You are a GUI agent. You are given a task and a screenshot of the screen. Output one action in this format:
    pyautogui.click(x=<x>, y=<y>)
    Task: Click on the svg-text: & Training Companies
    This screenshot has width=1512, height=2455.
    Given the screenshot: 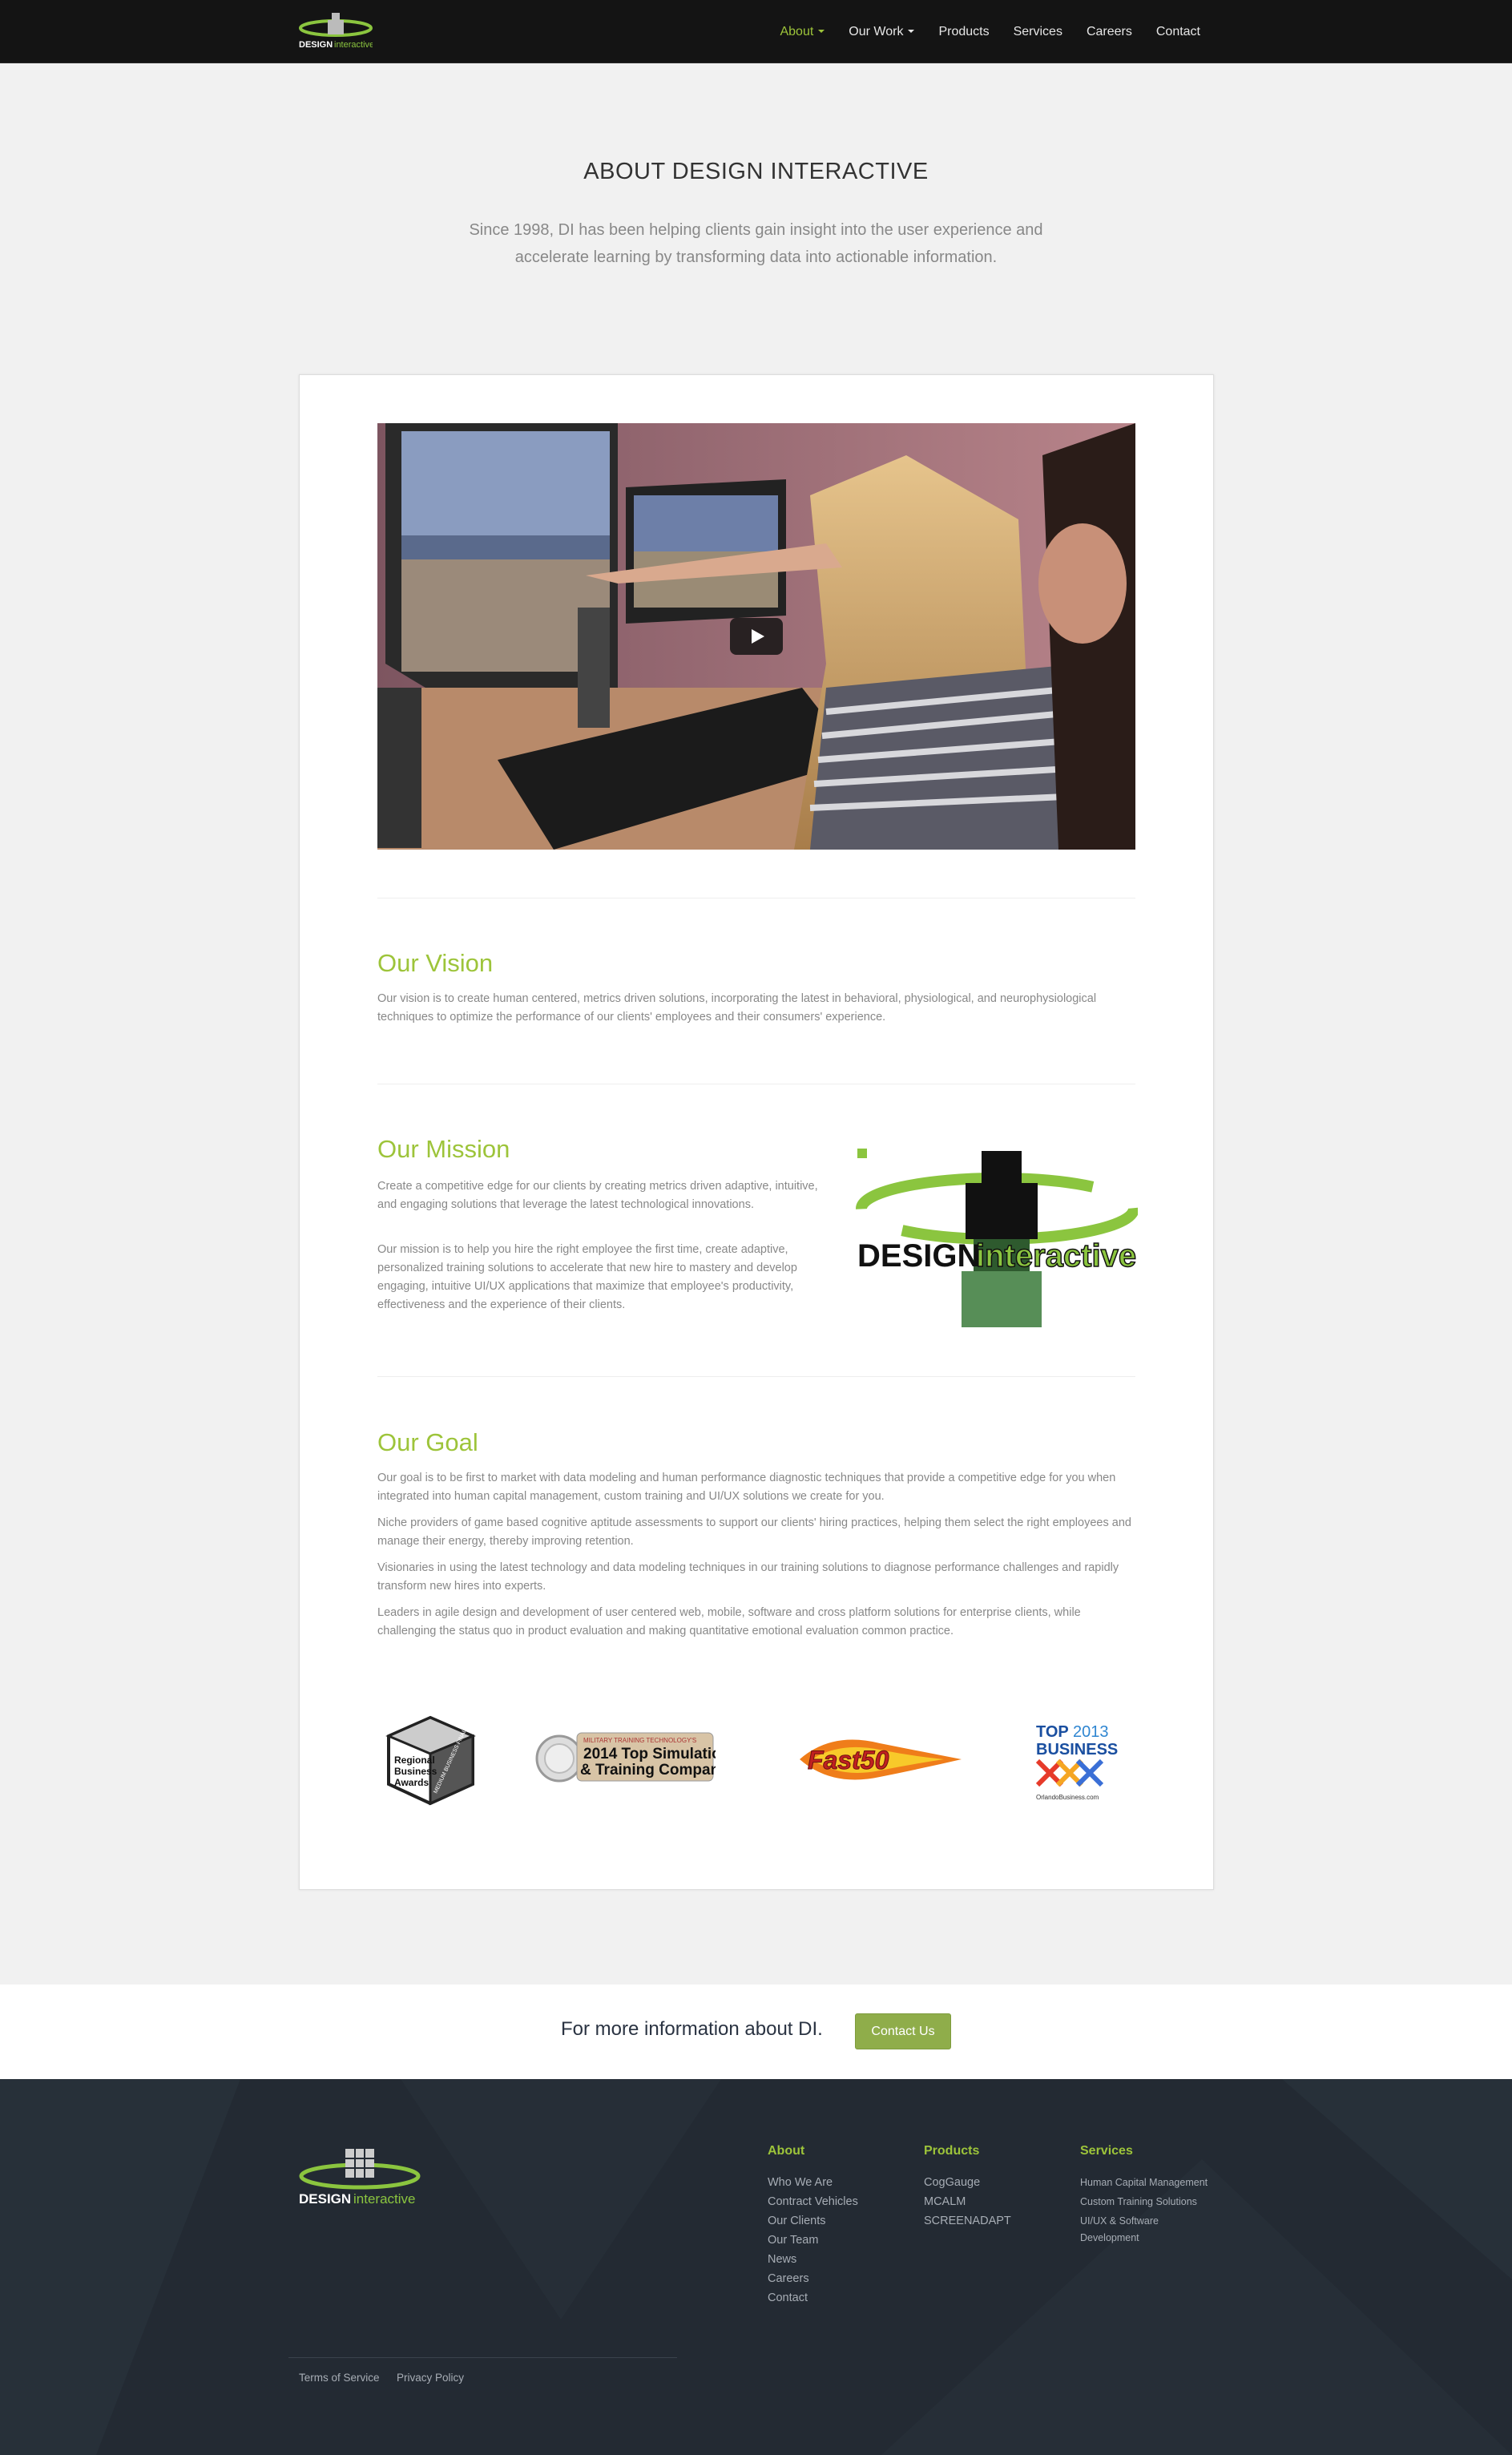 What is the action you would take?
    pyautogui.click(x=648, y=1770)
    